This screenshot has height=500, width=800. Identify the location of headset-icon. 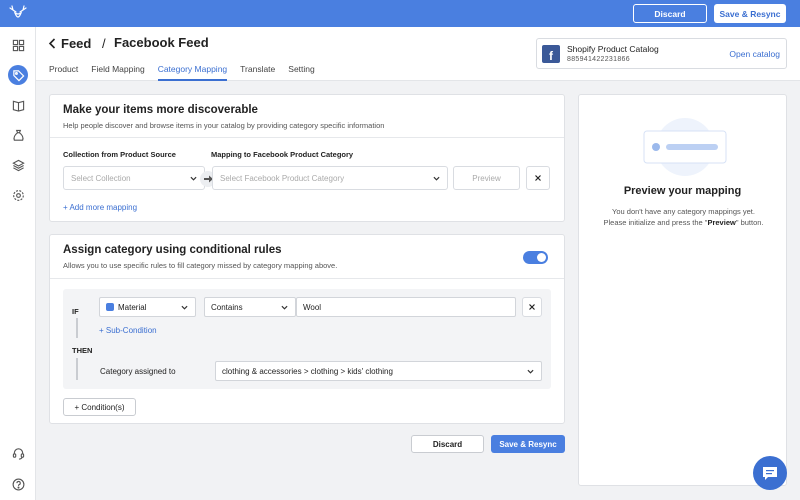
(18, 453).